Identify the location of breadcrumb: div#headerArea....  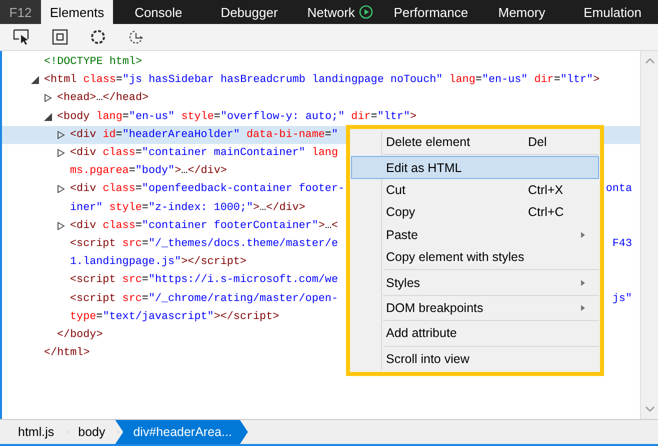
(181, 432).